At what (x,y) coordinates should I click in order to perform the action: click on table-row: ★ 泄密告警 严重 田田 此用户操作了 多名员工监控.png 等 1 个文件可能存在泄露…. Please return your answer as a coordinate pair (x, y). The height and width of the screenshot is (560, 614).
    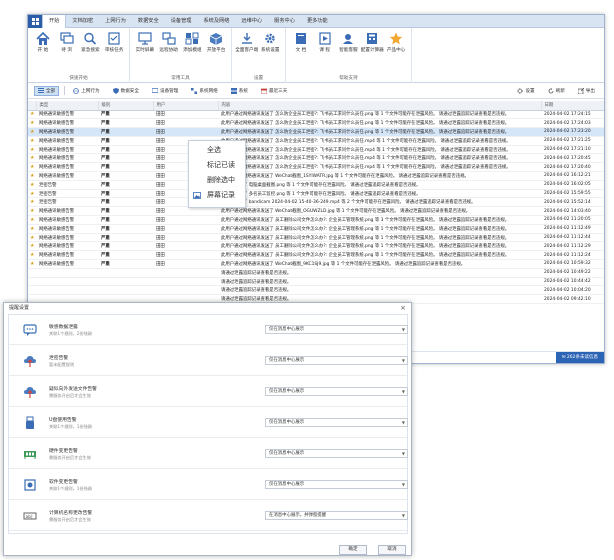
    Looking at the image, I should click on (316, 194).